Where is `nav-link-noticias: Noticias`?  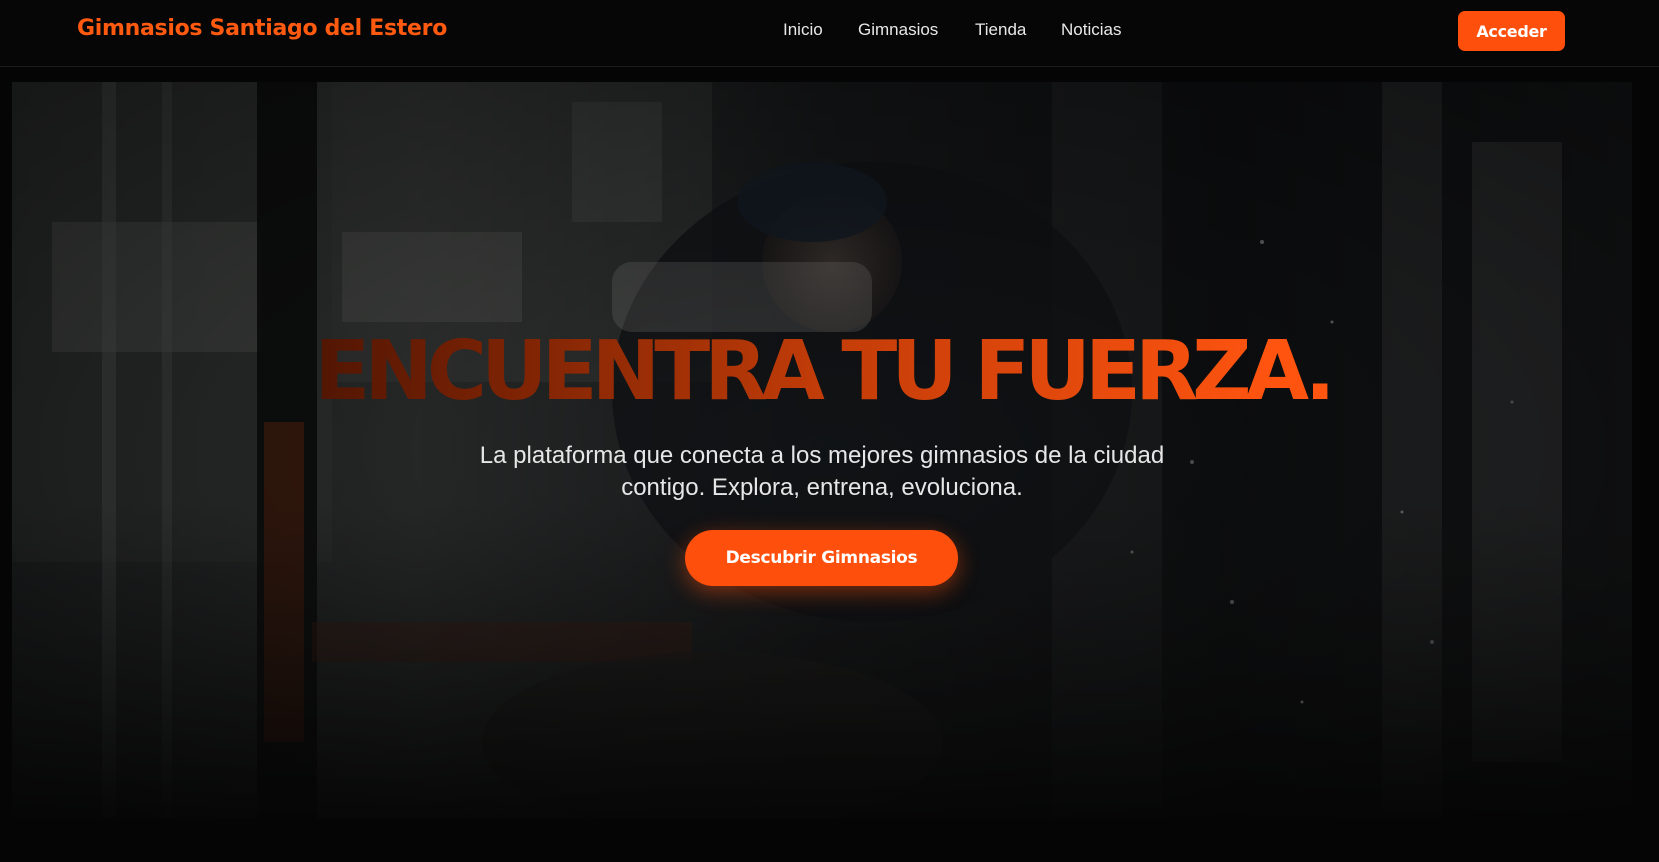
nav-link-noticias: Noticias is located at coordinates (1091, 30).